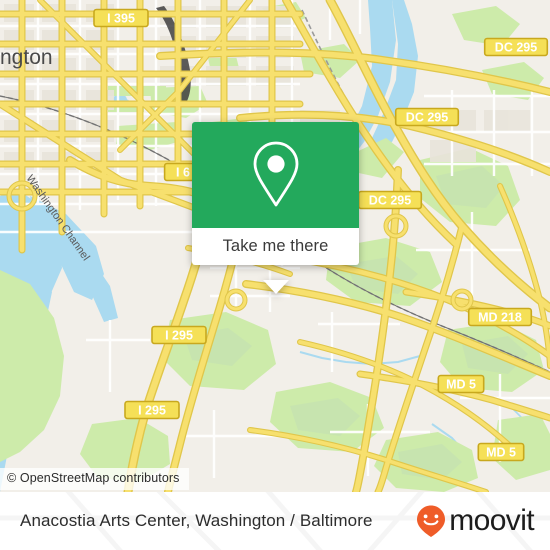 The height and width of the screenshot is (550, 550). I want to click on card-icon-area, so click(275, 175).